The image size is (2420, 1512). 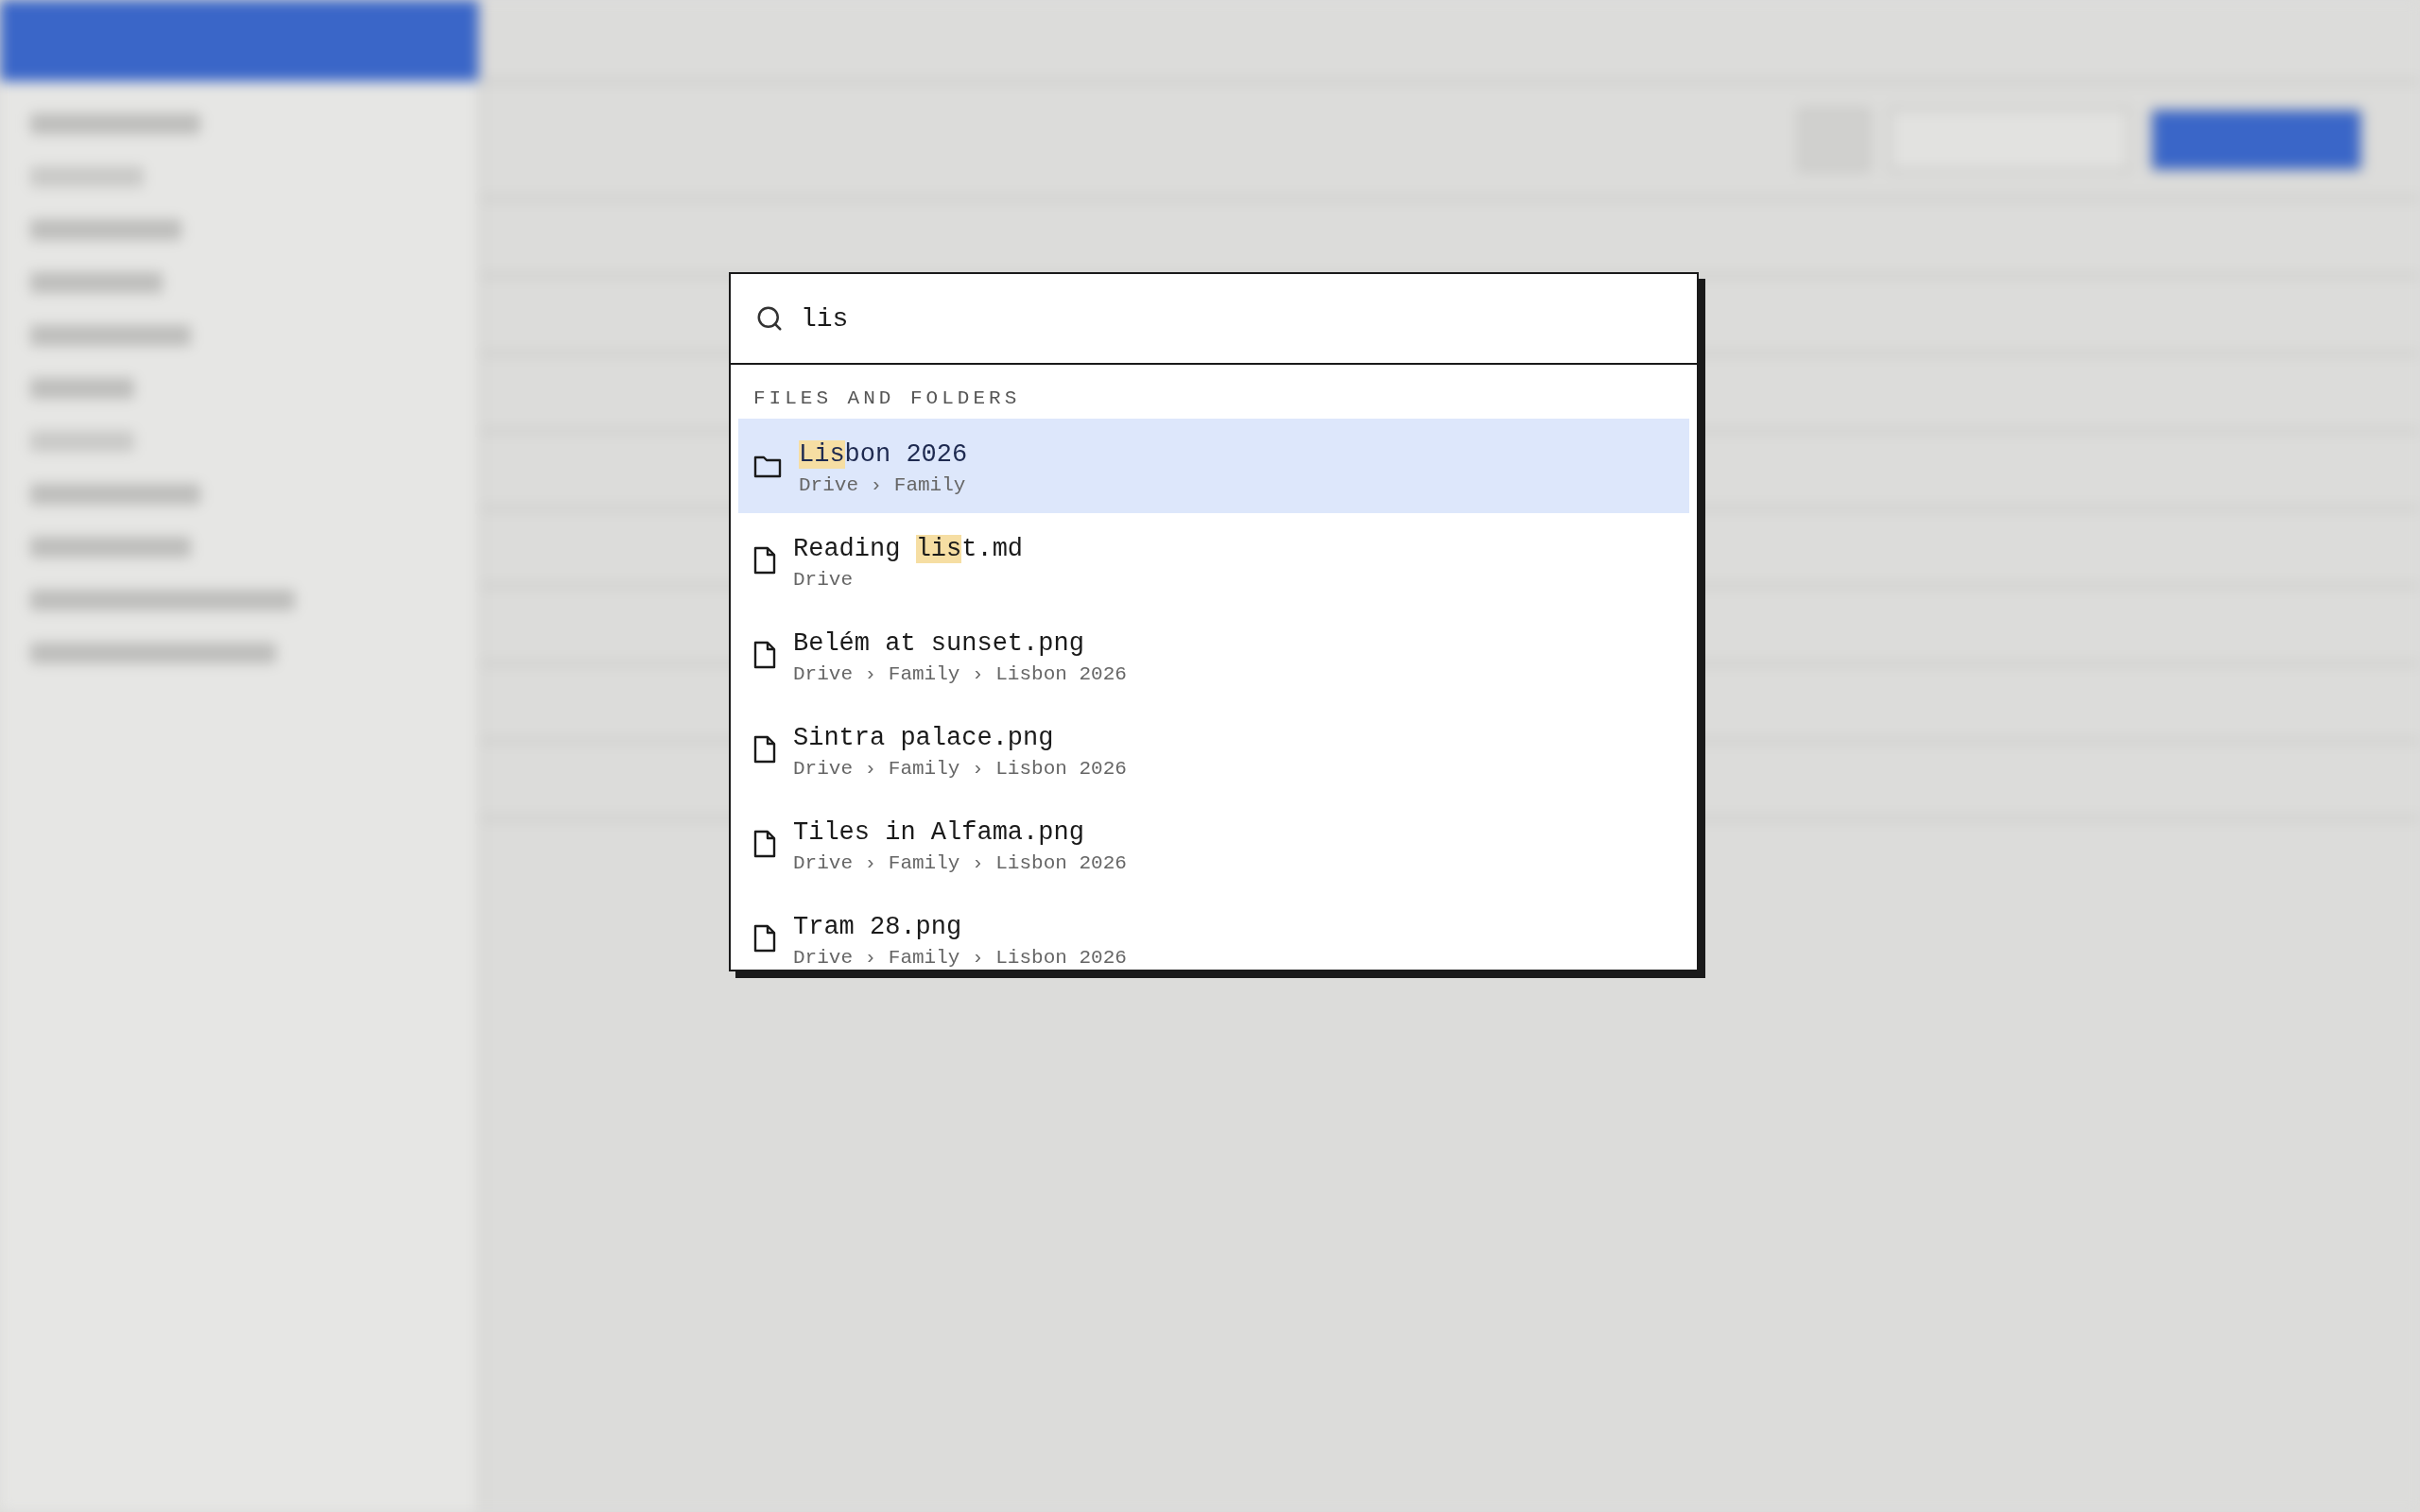 I want to click on result-path: Drive › Family, so click(x=883, y=484).